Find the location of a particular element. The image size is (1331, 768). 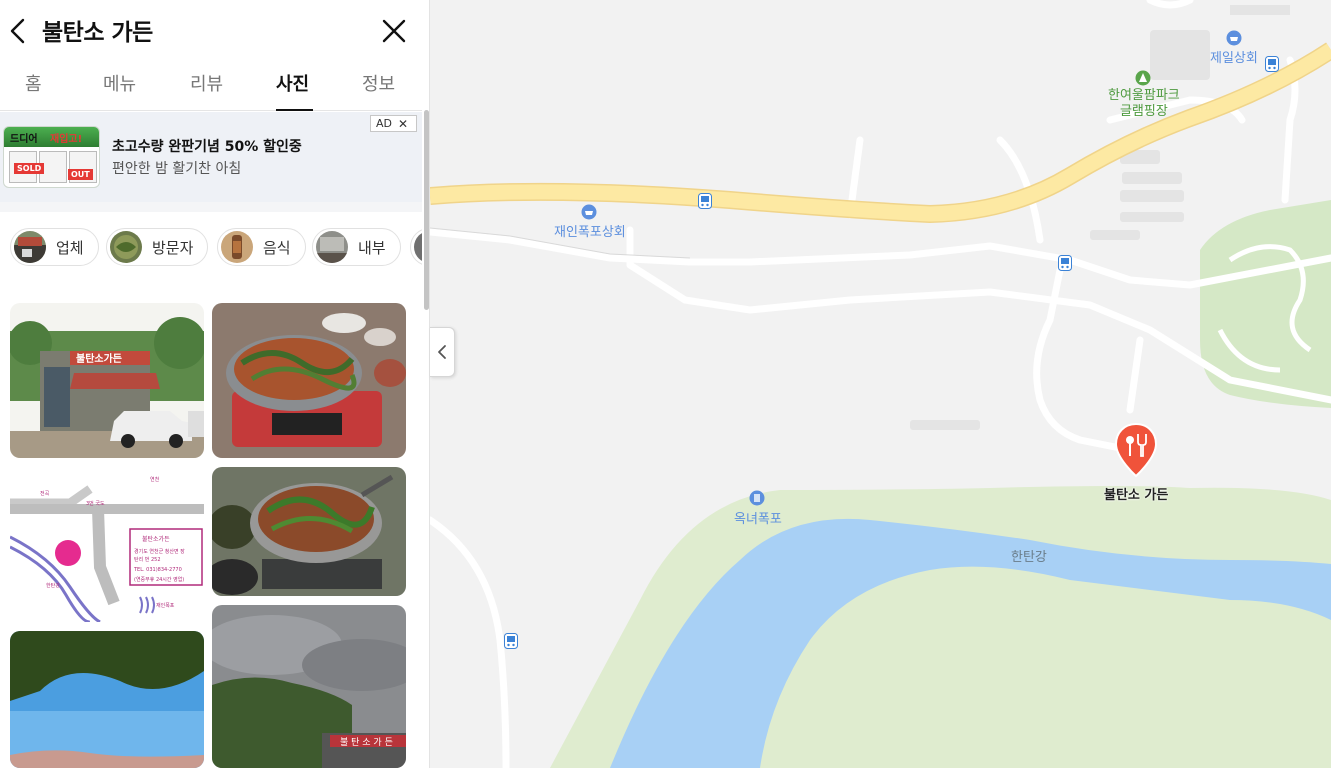

tab-photos: 사진 is located at coordinates (292, 83).